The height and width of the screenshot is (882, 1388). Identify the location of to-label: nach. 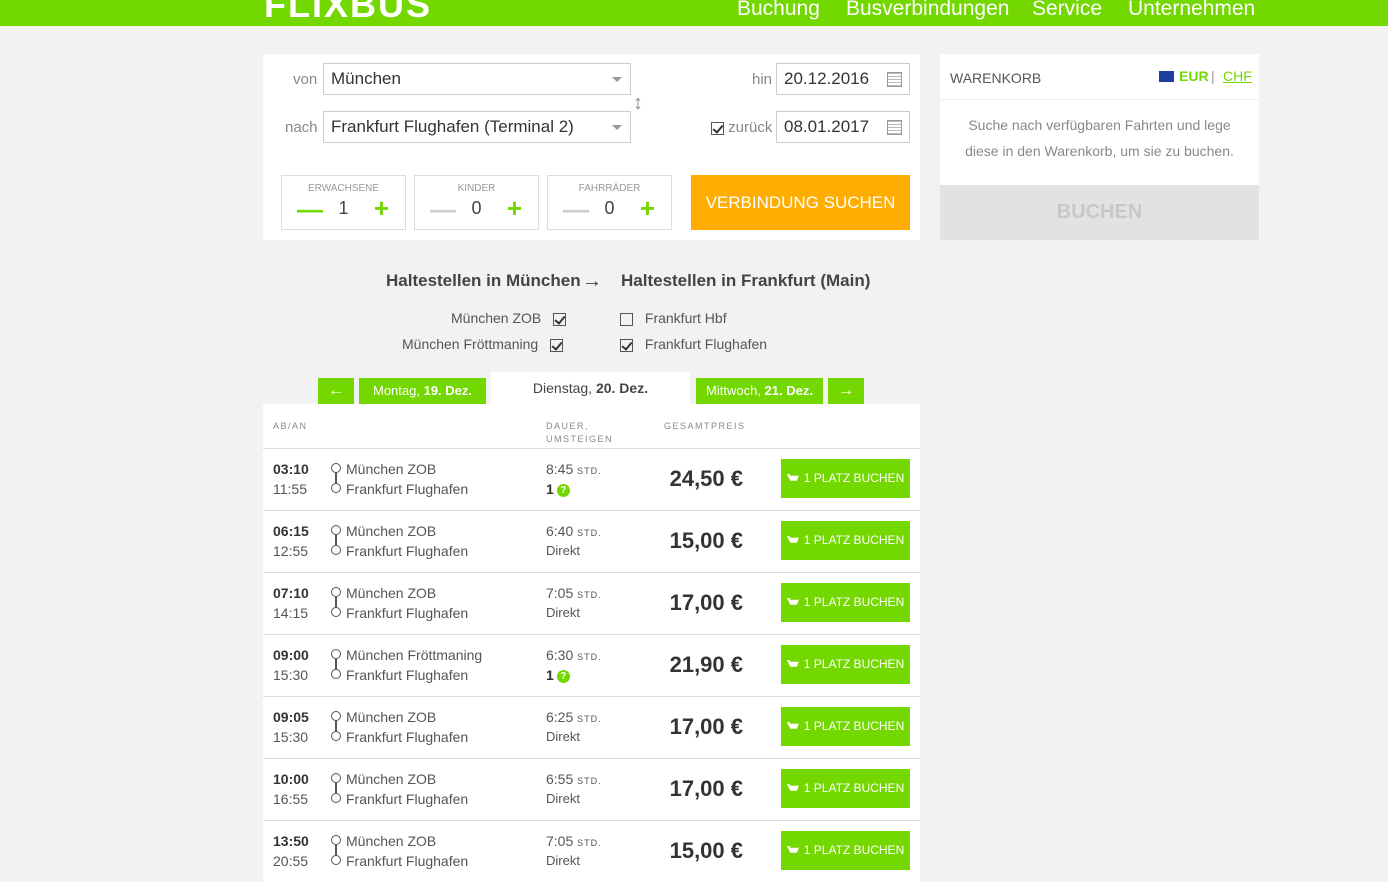
(301, 127).